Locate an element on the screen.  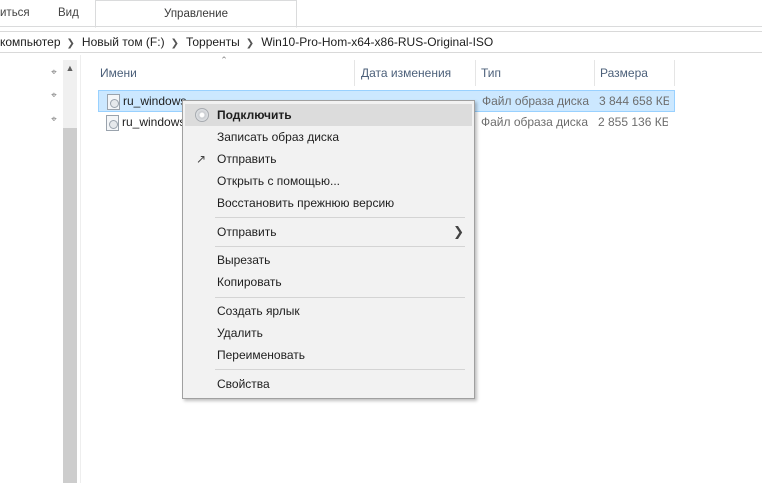
menu-item-label: Подключить is located at coordinates (254, 115).